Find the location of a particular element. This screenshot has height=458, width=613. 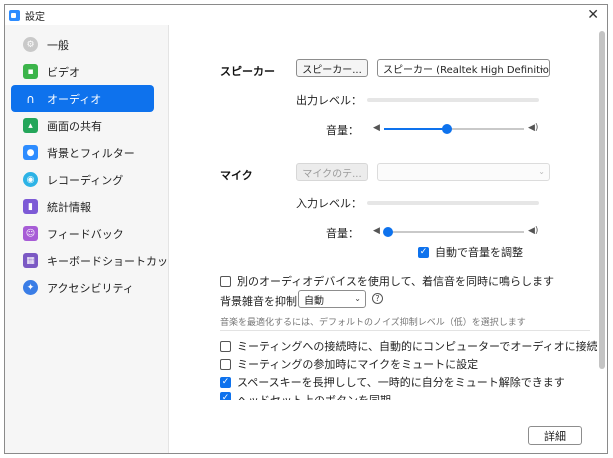

mute-mic-on-join-checkbox: ミーティングの参加時にマイクをミュートに設定 is located at coordinates (349, 364).